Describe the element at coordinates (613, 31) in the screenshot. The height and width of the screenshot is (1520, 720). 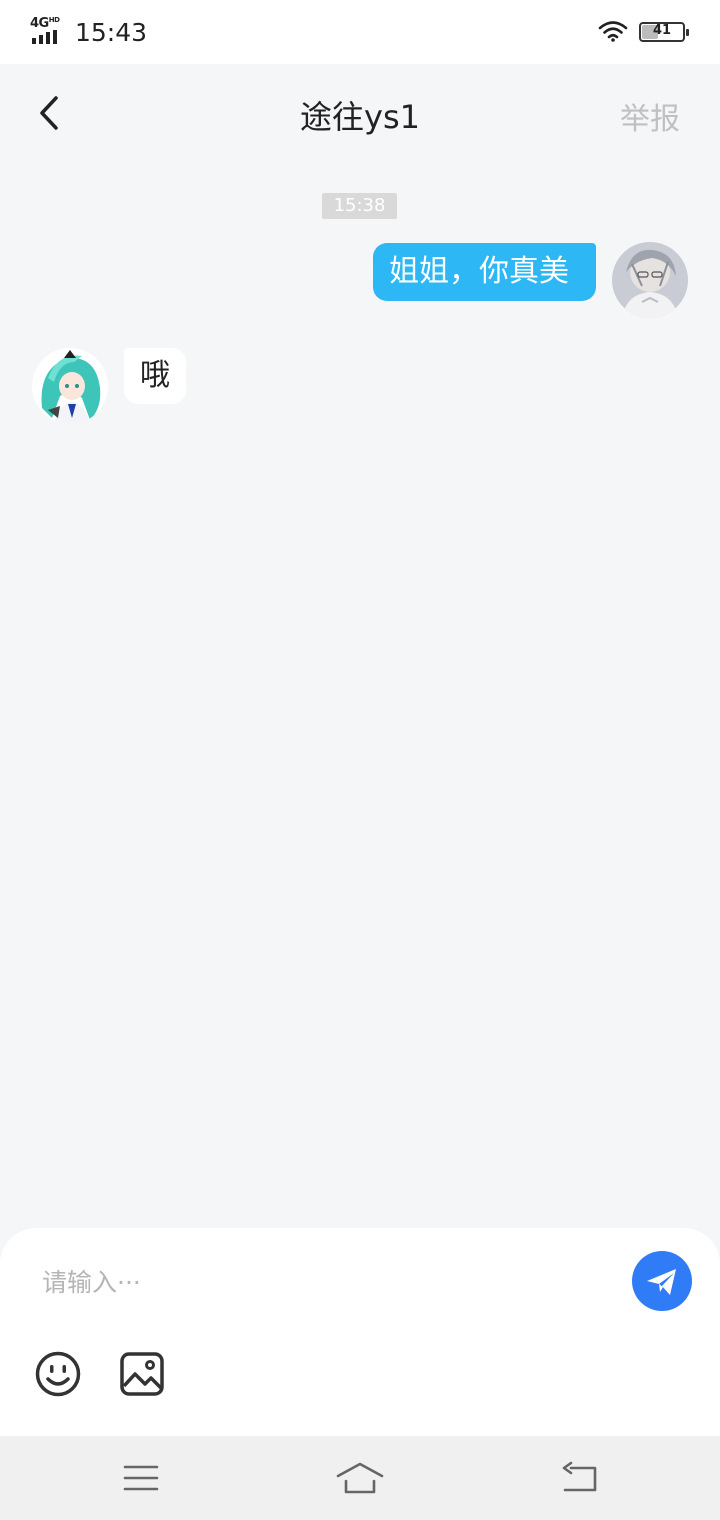
I see `wifi-icon` at that location.